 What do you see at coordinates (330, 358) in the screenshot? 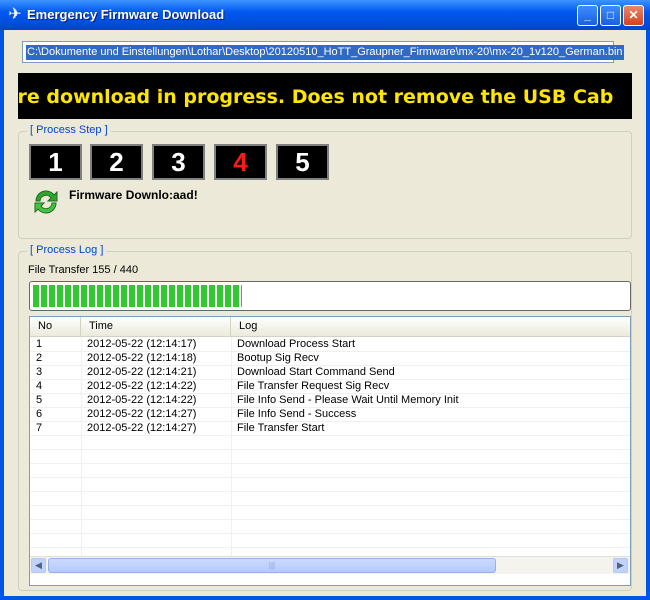
I see `table-row: 2 2012-05-22 (12:14:18) Bootup Sig Recv` at bounding box center [330, 358].